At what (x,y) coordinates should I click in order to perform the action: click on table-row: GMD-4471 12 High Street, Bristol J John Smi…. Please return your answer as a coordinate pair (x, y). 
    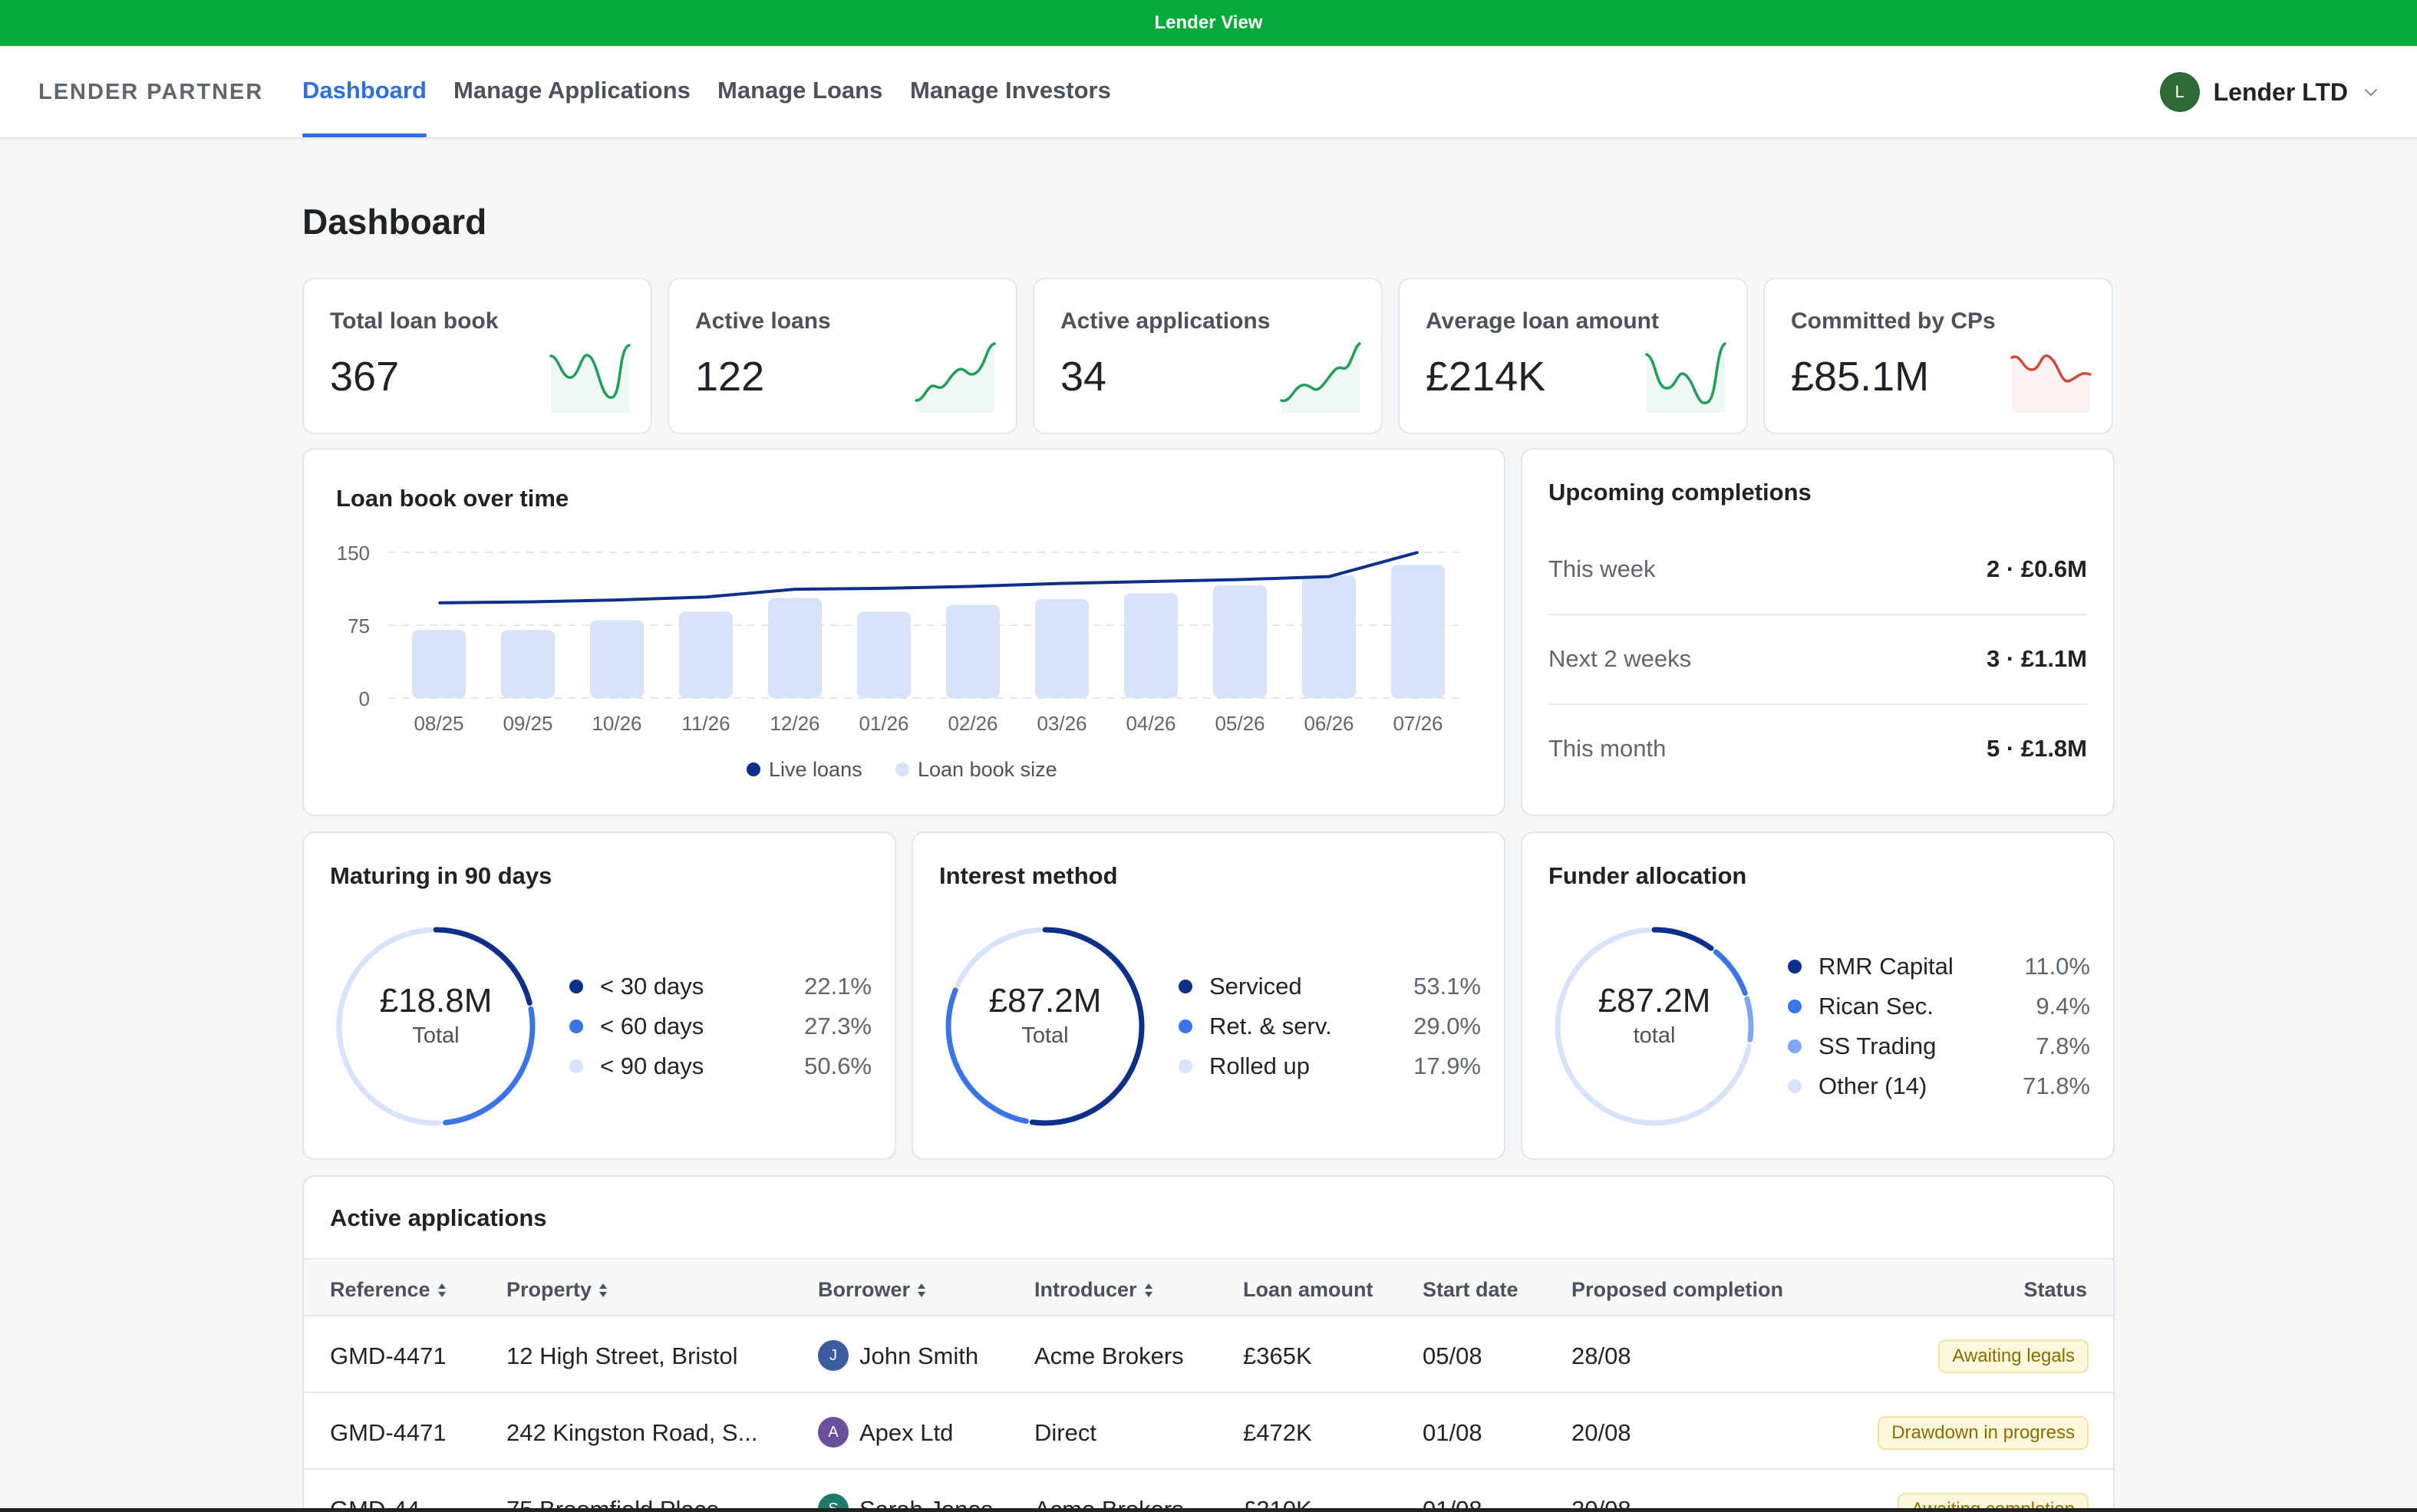
    Looking at the image, I should click on (1208, 1354).